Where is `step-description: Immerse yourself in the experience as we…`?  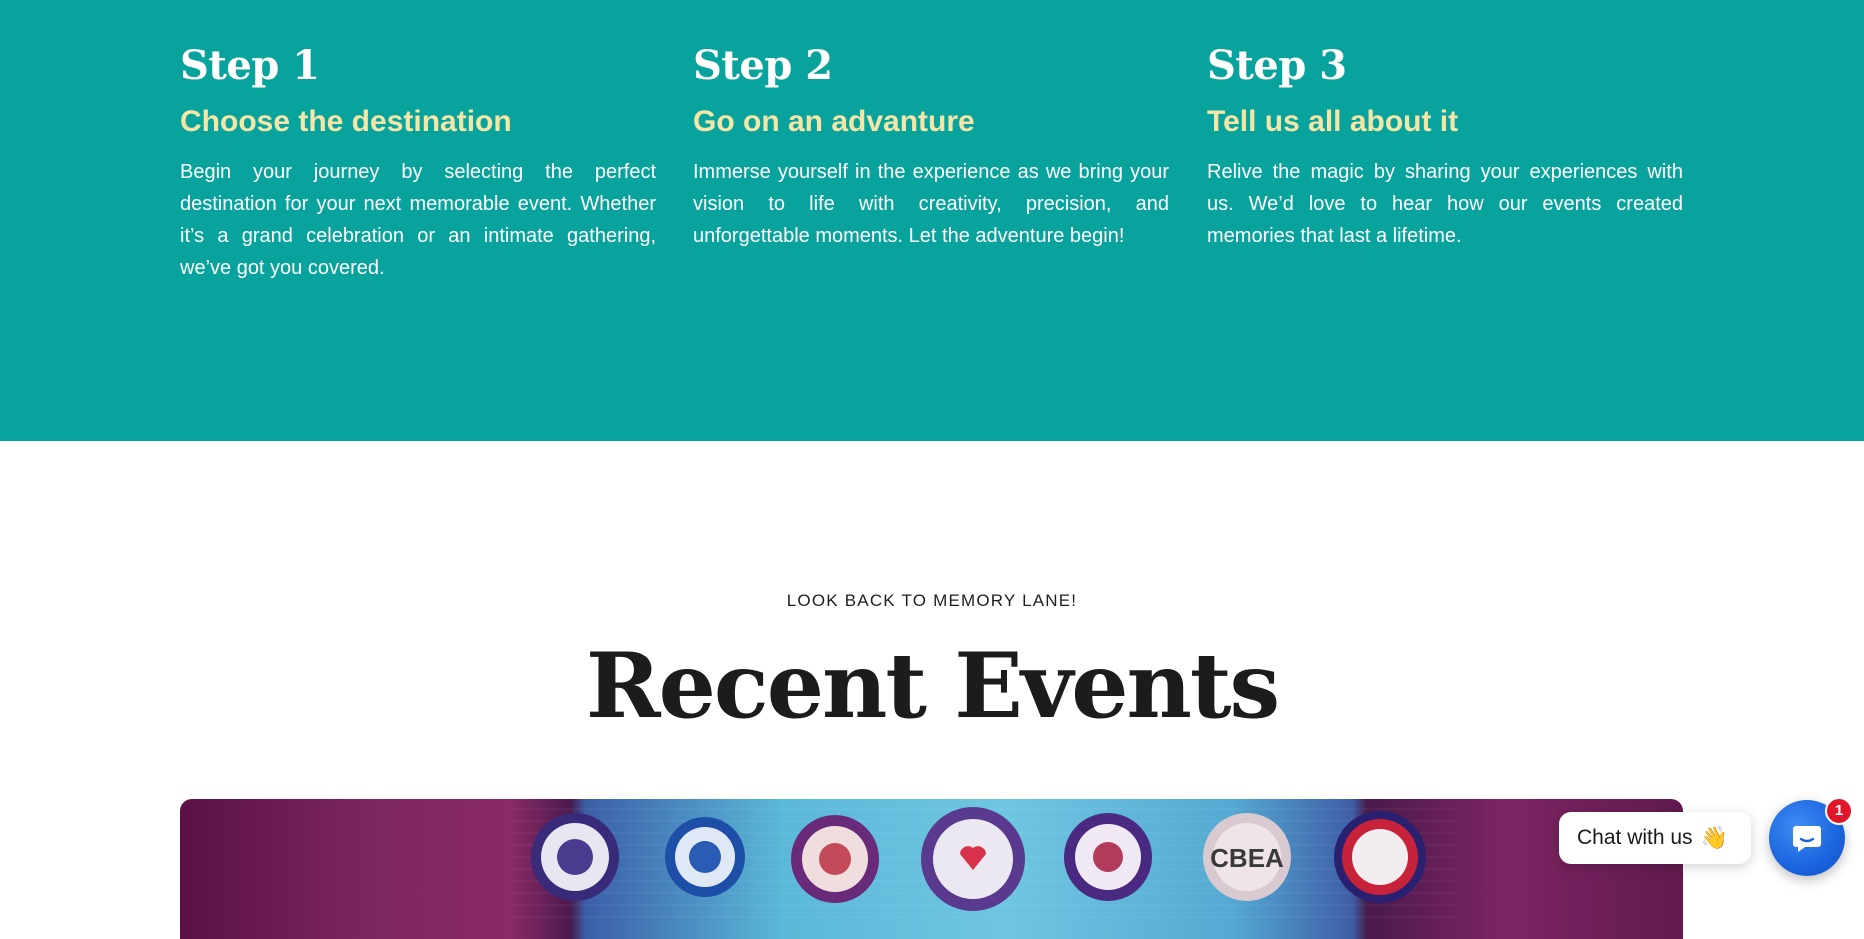
step-description: Immerse yourself in the experience as we… is located at coordinates (931, 204).